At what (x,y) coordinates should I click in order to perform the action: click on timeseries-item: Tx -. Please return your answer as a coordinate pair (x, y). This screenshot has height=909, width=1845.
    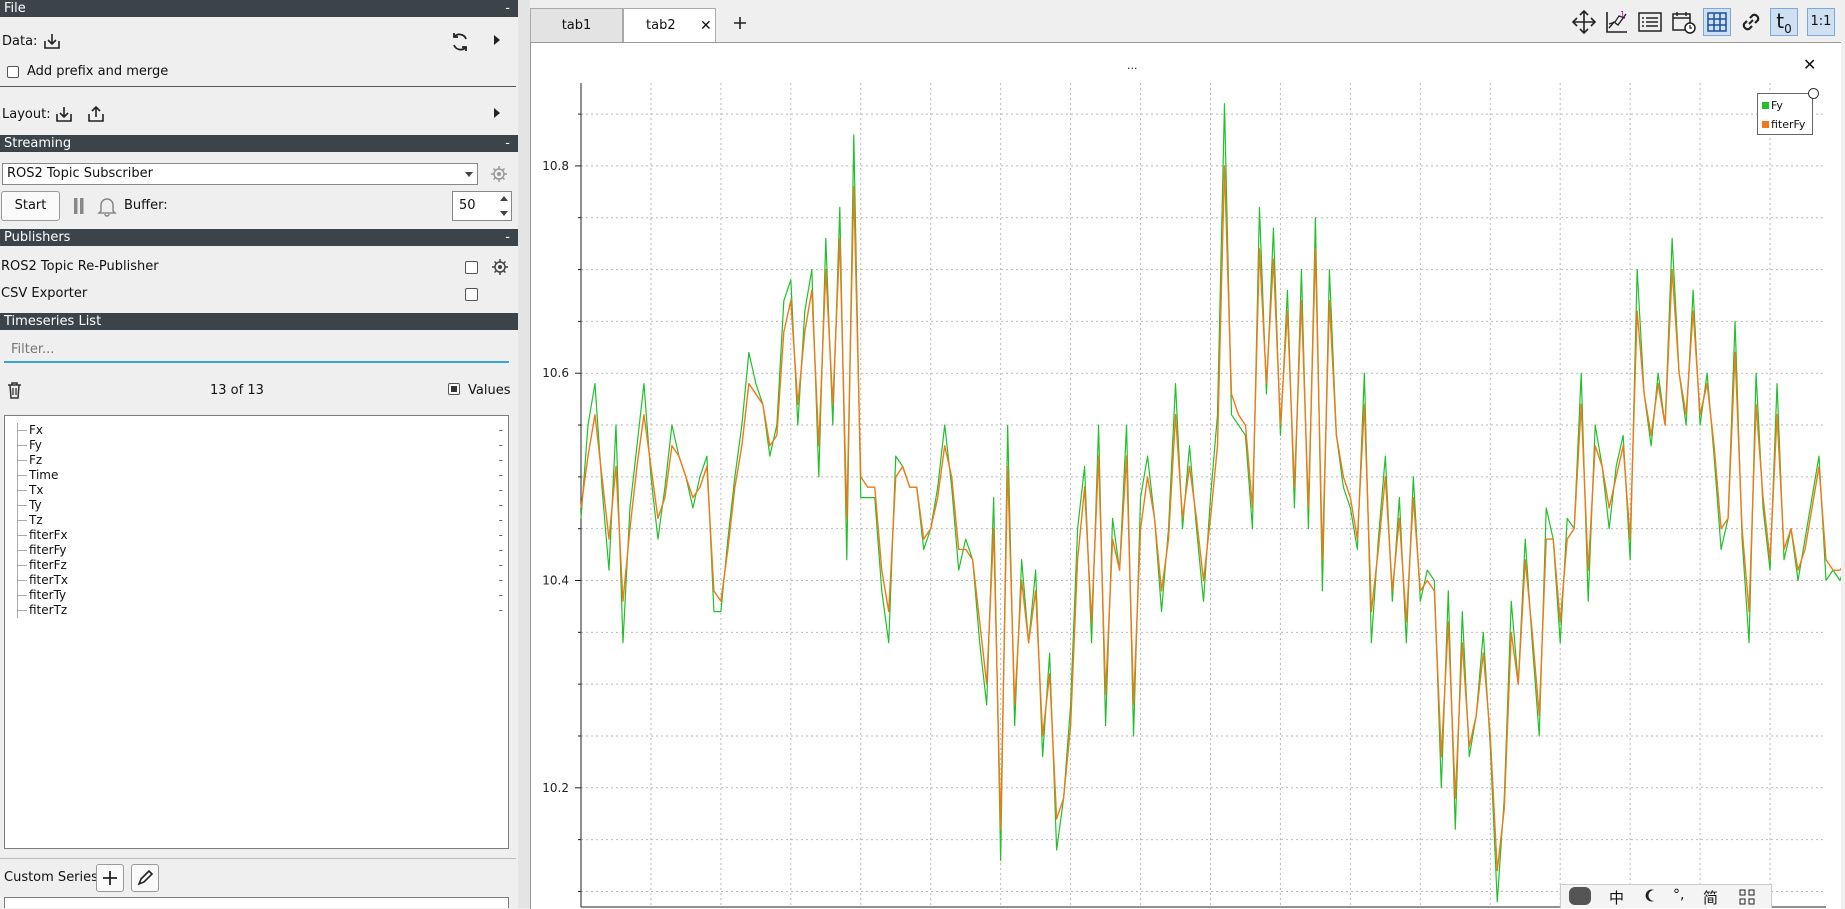
    Looking at the image, I should click on (255, 490).